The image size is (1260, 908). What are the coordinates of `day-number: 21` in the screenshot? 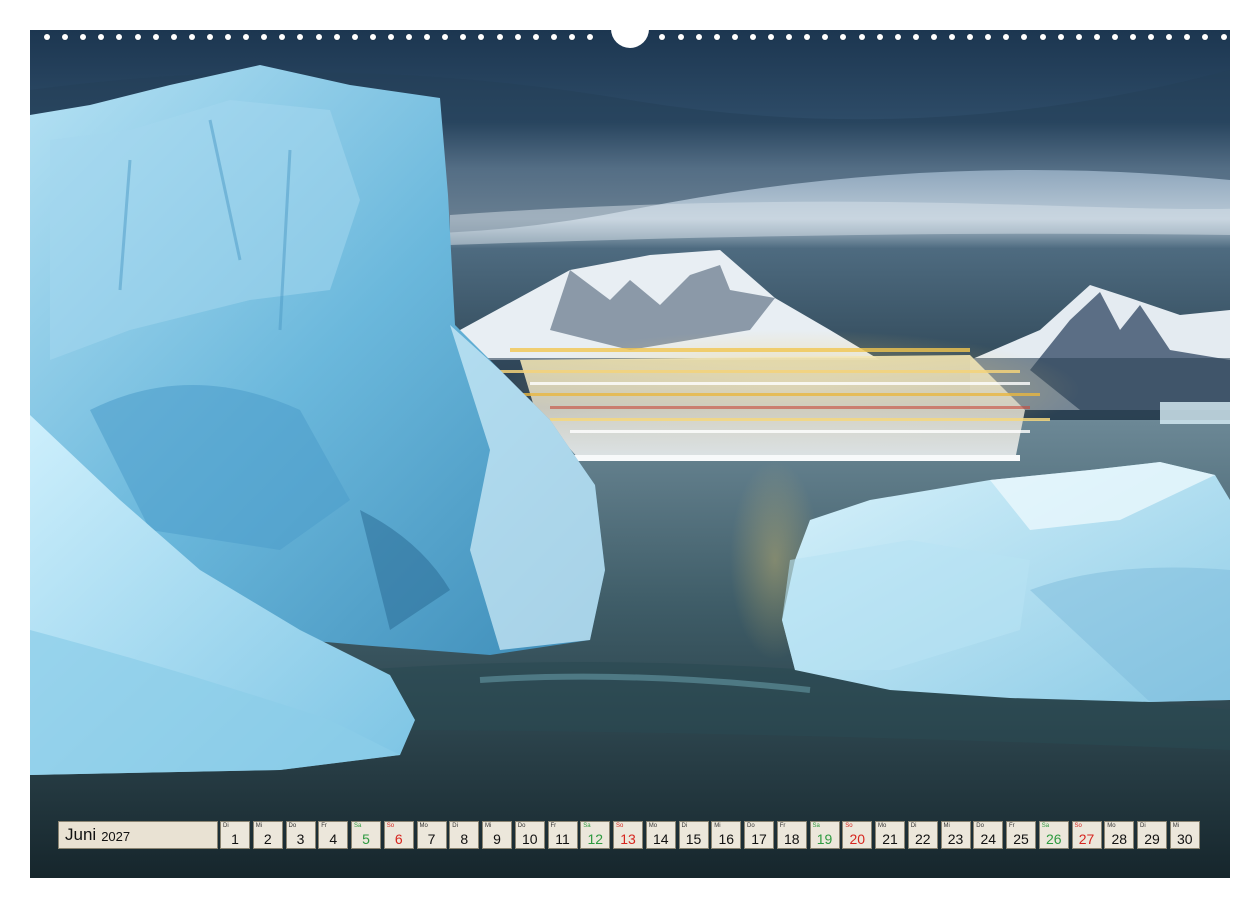 It's located at (890, 839).